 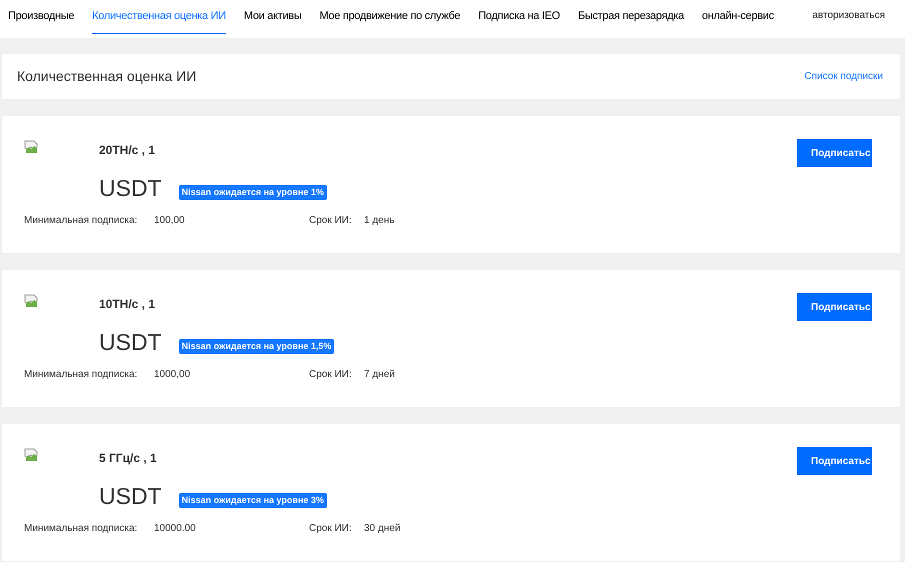 What do you see at coordinates (252, 500) in the screenshot?
I see `yield-badge: Nissan ожидается на уровне 3%` at bounding box center [252, 500].